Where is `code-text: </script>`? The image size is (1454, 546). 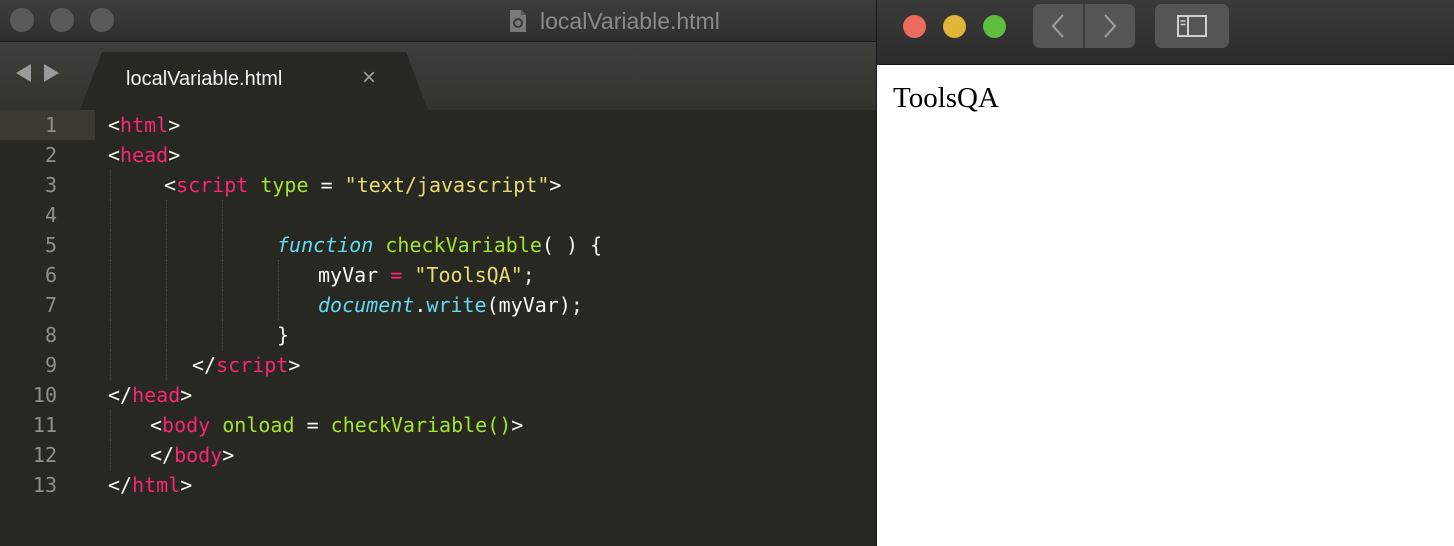
code-text: </script> is located at coordinates (246, 365).